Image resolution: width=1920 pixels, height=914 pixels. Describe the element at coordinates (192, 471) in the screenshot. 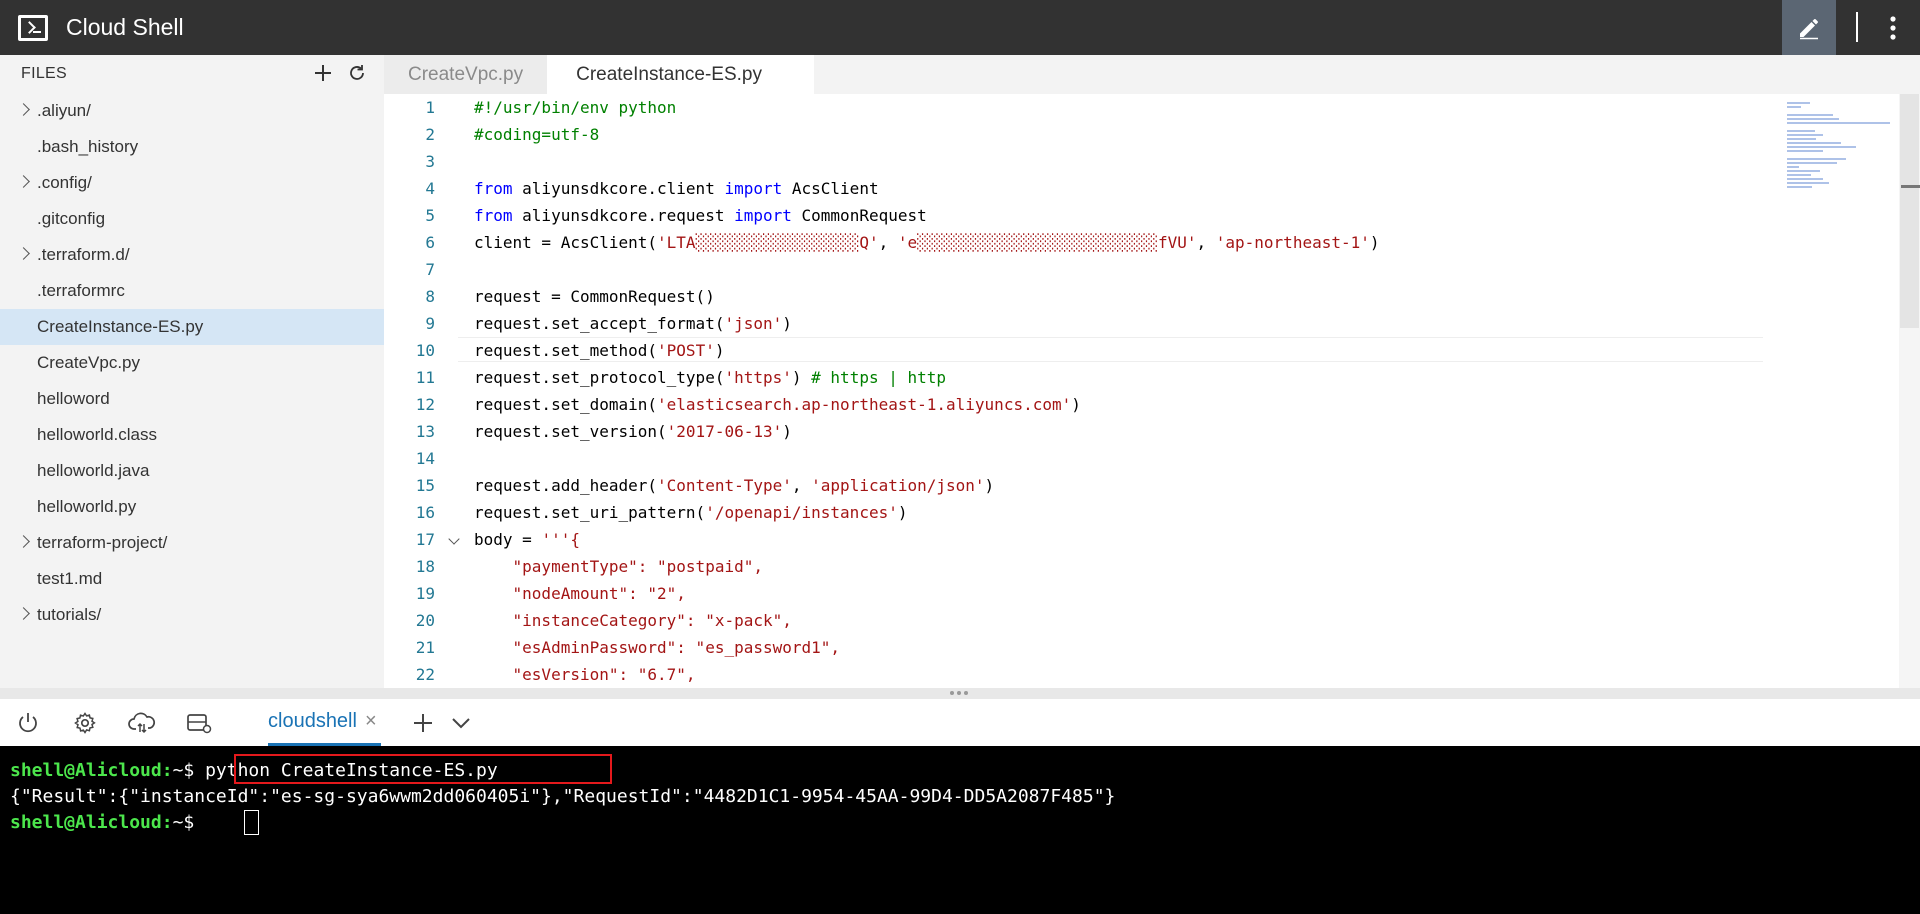

I see `file-item: helloworld.java` at that location.